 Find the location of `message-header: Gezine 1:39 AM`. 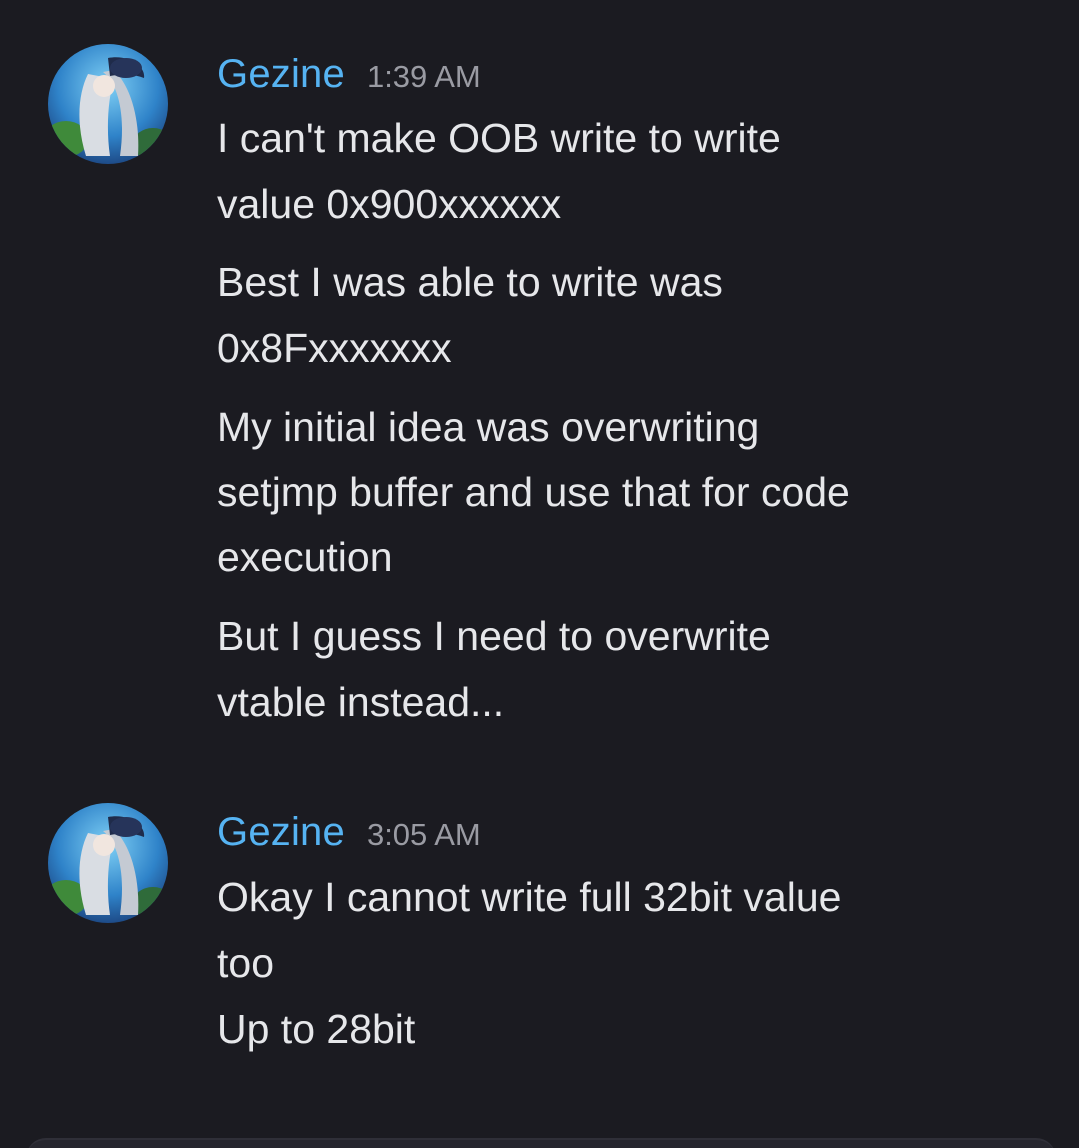

message-header: Gezine 1:39 AM is located at coordinates (349, 74).